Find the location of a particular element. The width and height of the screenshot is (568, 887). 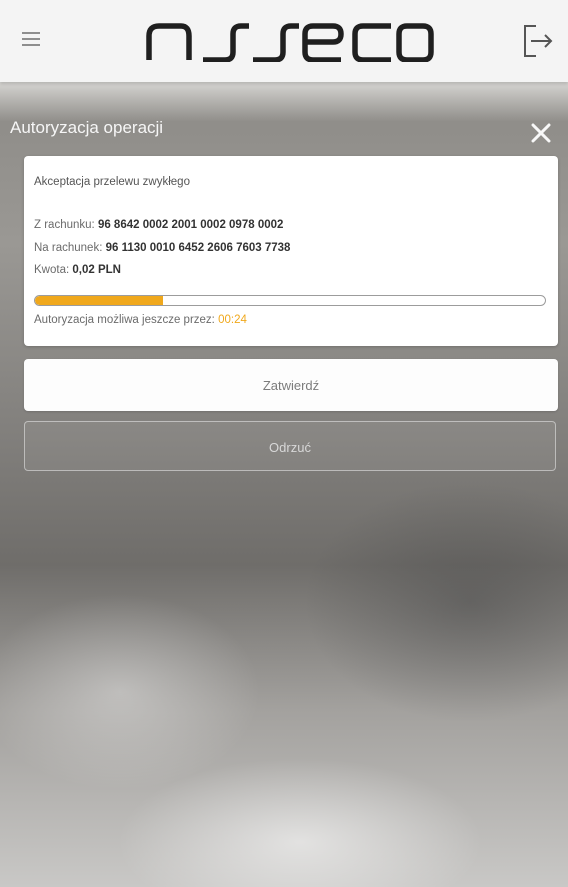

modal-title: Autoryzacja operacji is located at coordinates (87, 127).